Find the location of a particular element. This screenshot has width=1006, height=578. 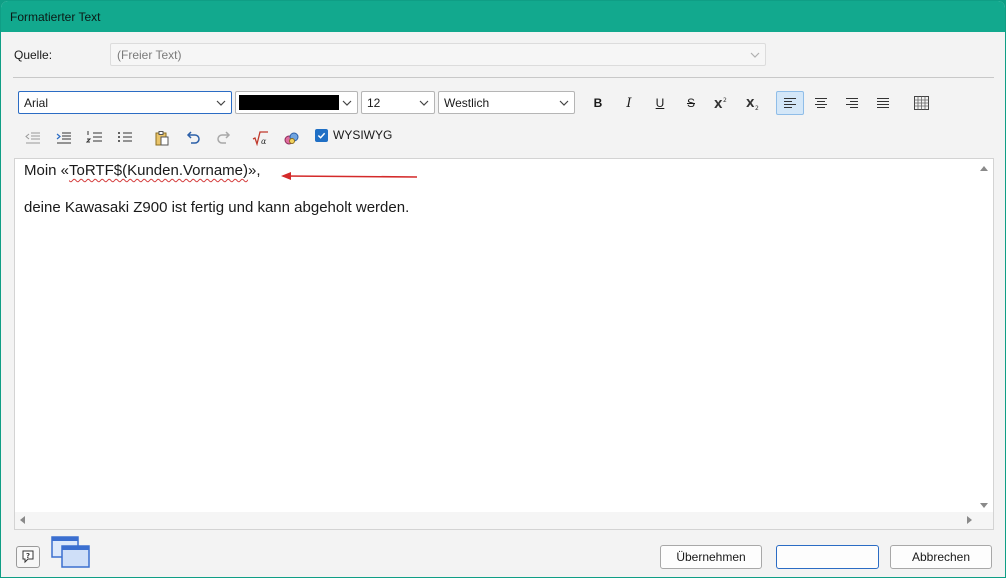

scrollbar-corner is located at coordinates (984, 520).